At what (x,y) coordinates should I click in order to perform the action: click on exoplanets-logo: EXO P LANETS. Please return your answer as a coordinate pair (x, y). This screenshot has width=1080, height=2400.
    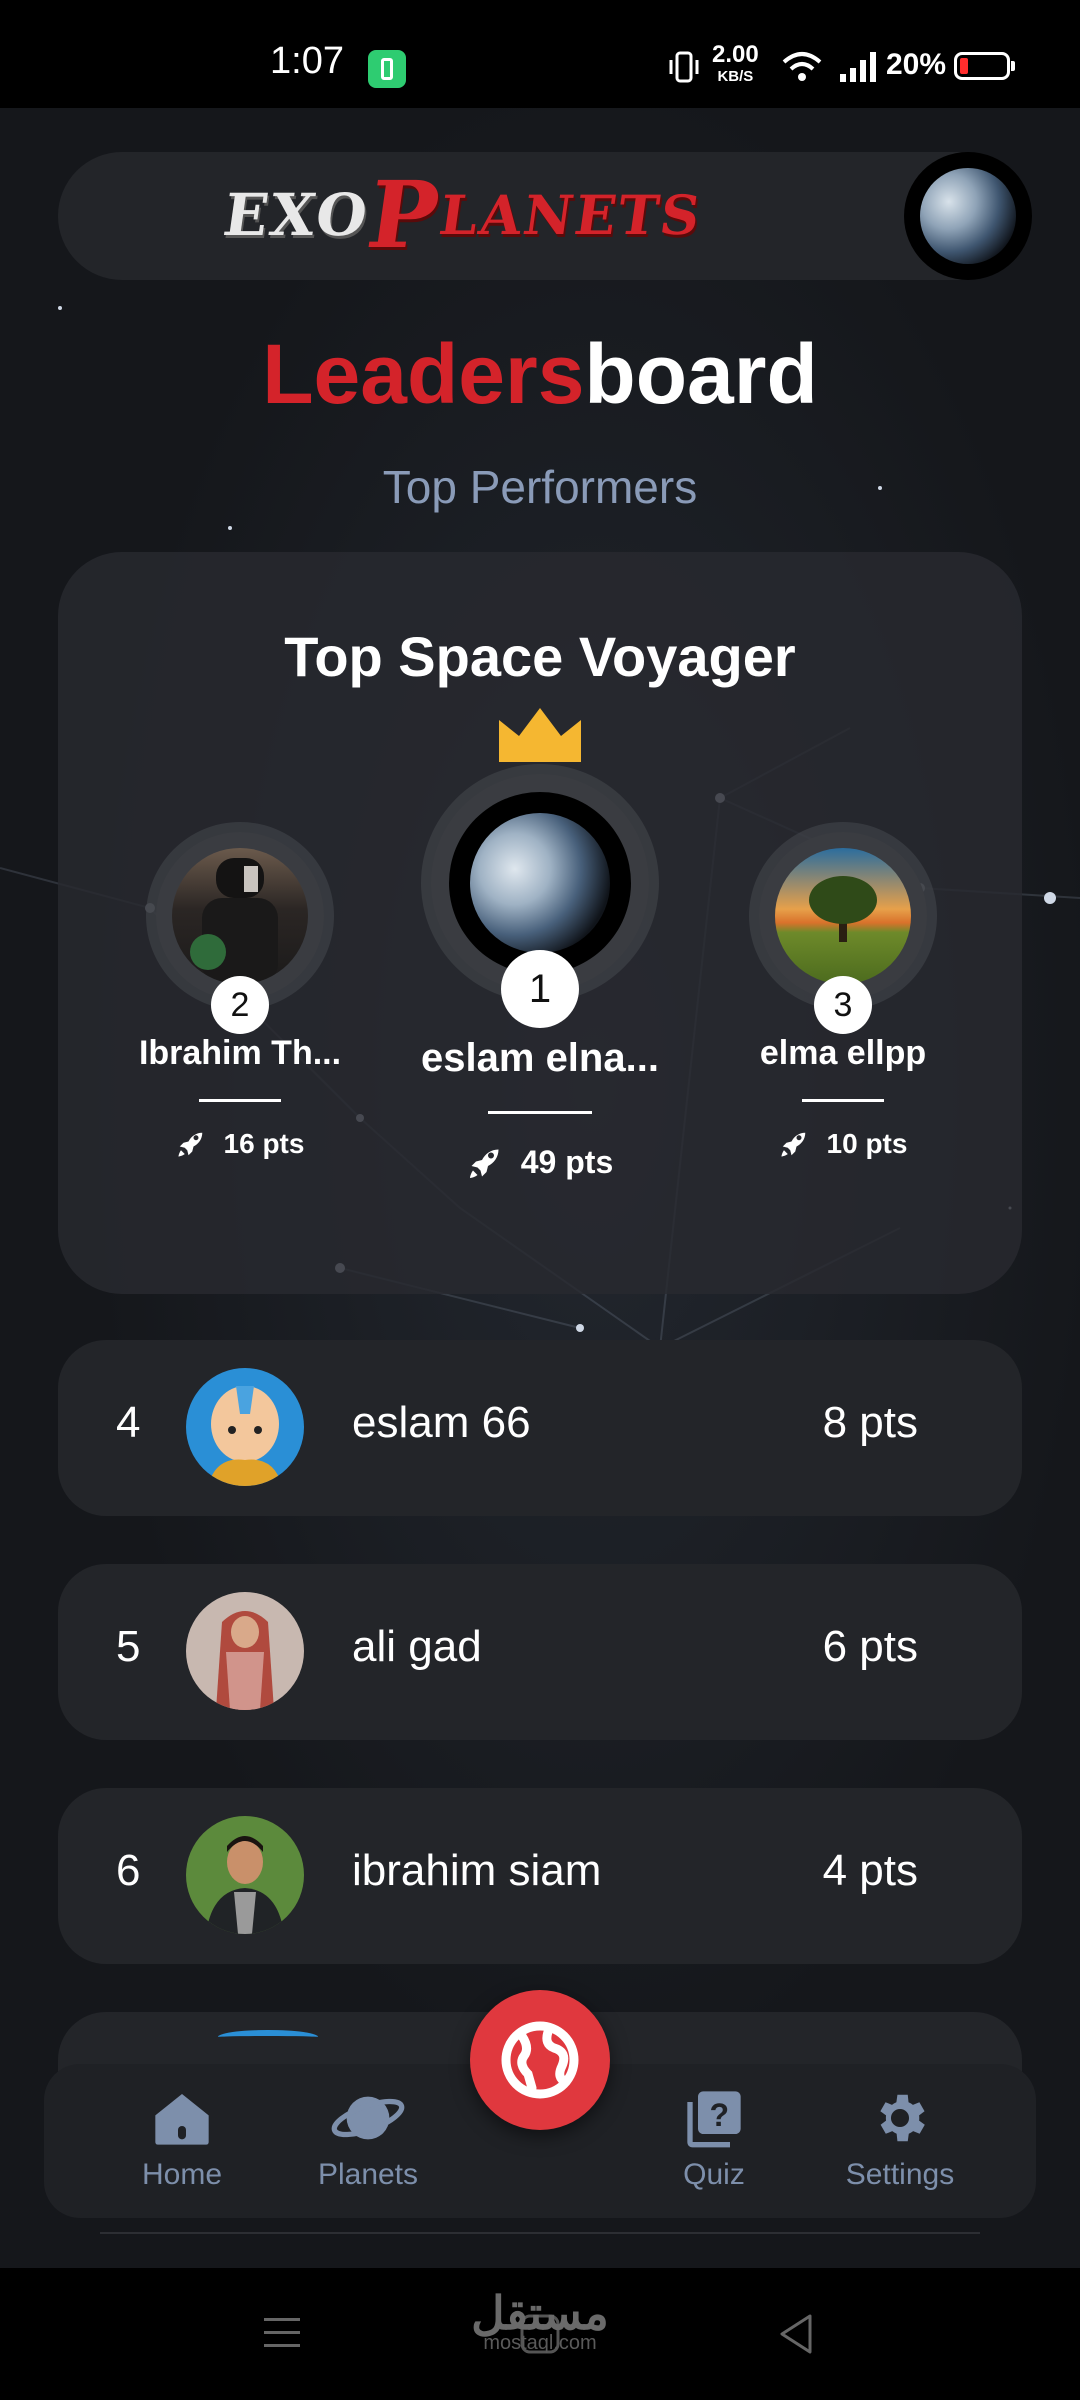
    Looking at the image, I should click on (463, 215).